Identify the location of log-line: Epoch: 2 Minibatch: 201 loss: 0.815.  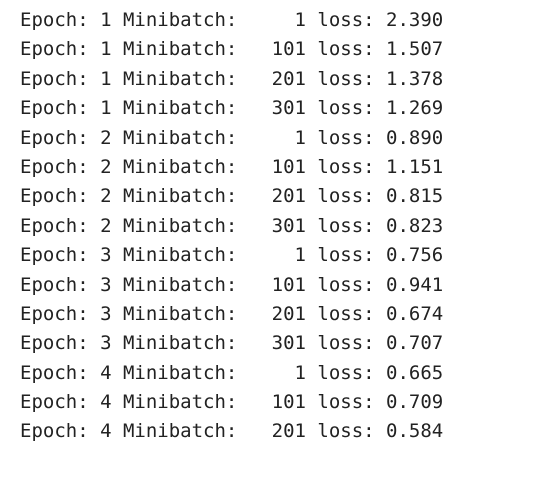
(232, 196).